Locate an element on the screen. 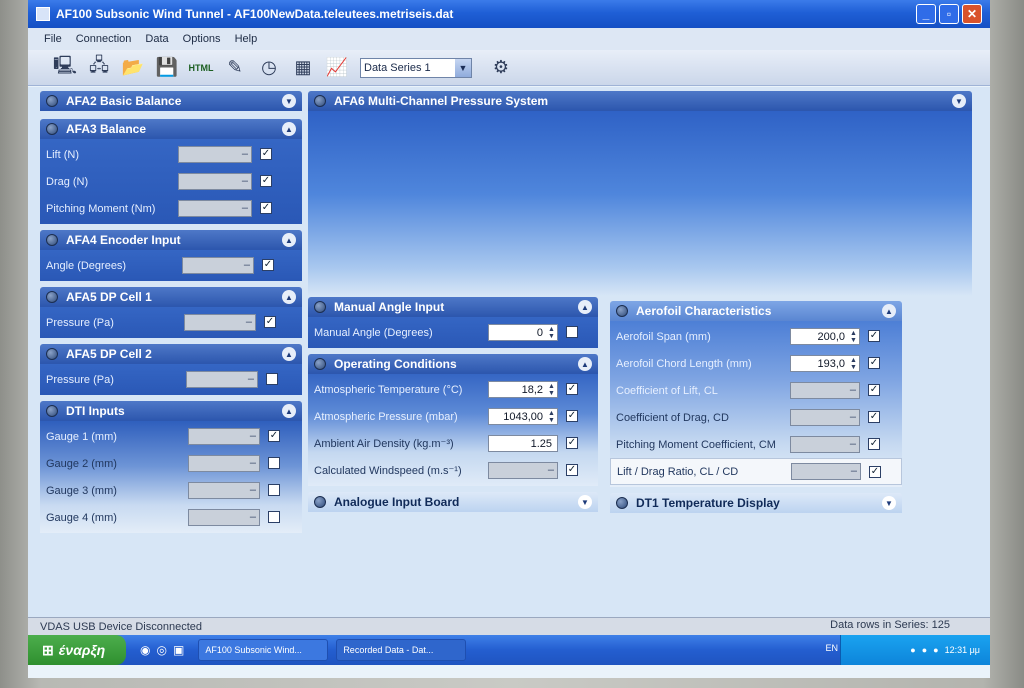 The height and width of the screenshot is (688, 1024). system-tray: ● ● ● 12:31 μμ is located at coordinates (915, 650).